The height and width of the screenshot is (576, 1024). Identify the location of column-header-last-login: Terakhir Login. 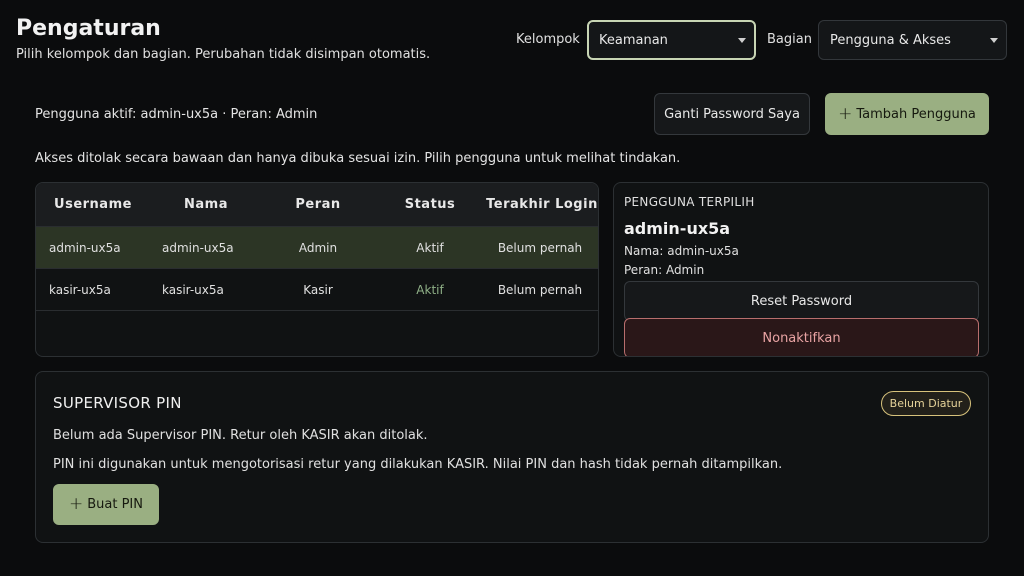
(542, 205).